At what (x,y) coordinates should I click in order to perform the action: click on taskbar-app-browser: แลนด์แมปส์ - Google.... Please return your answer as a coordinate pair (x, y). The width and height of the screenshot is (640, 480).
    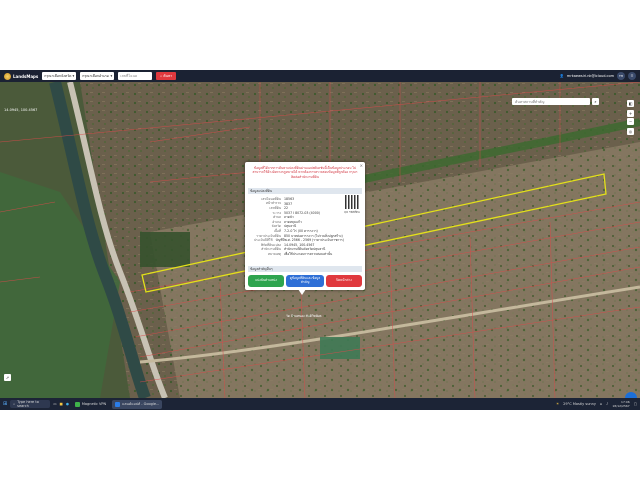
    Looking at the image, I should click on (137, 404).